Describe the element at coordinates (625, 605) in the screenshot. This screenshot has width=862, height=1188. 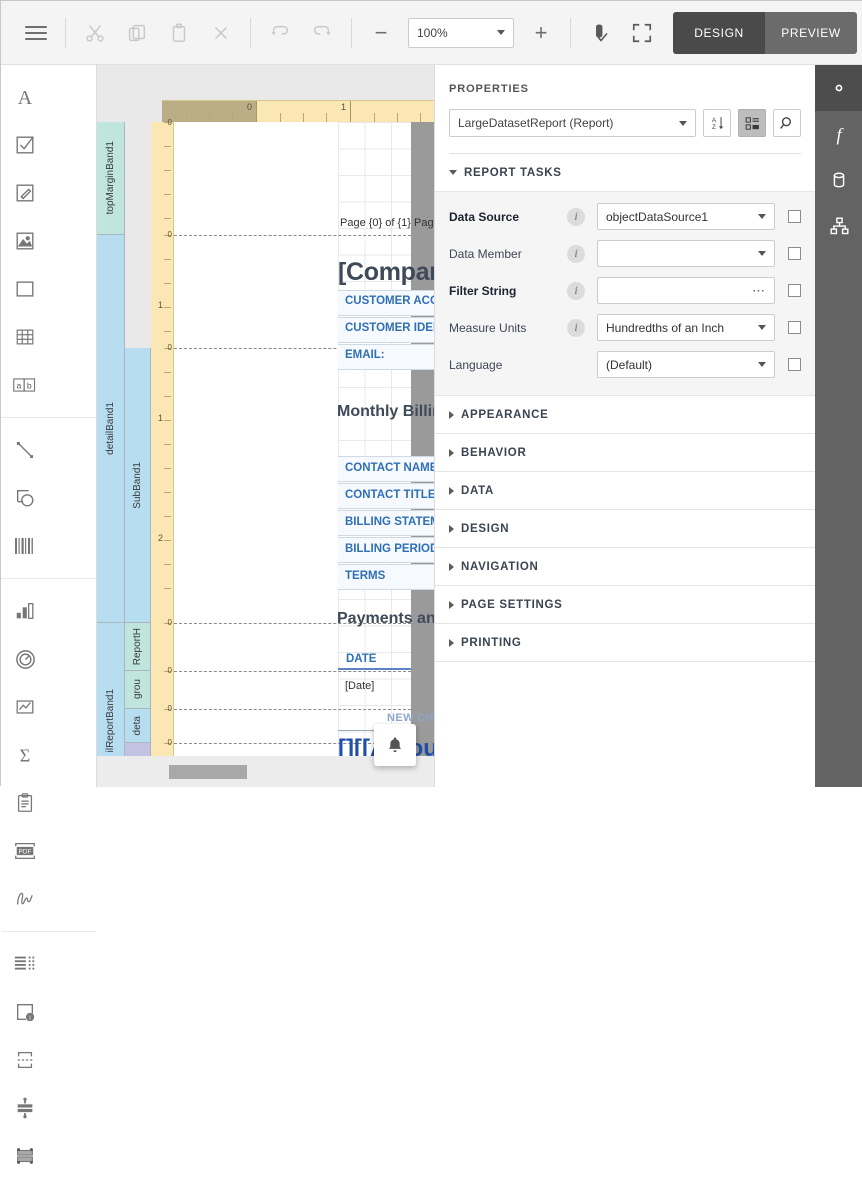
I see `section-page-settings: PAGE SETTINGS` at that location.